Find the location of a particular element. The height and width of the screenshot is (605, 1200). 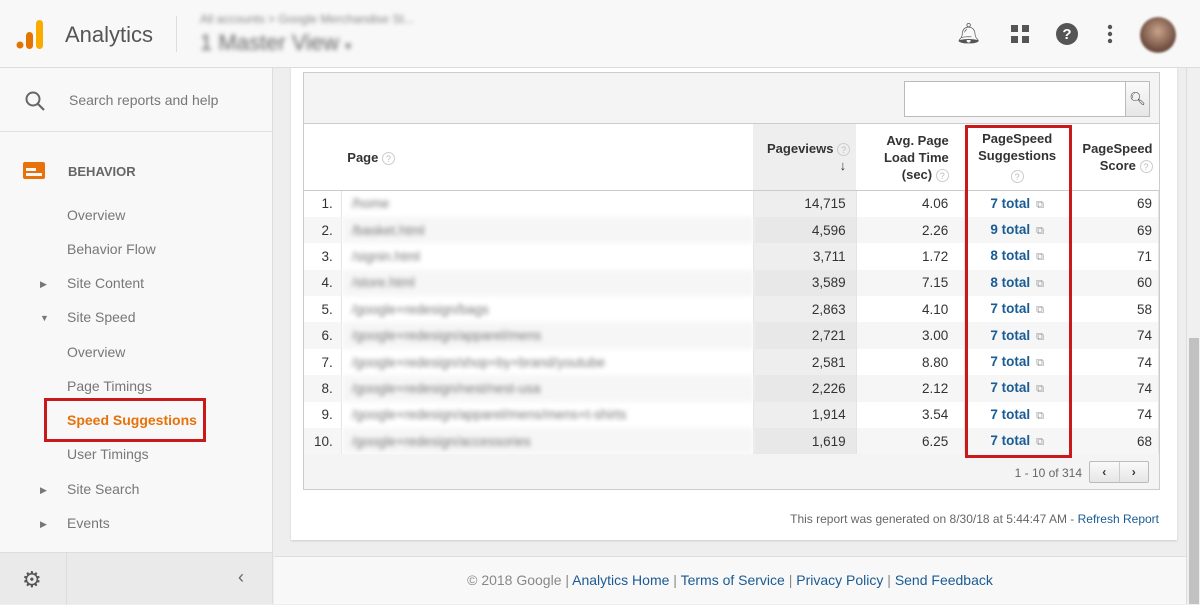

prev-page-button: ‹ is located at coordinates (1105, 472).